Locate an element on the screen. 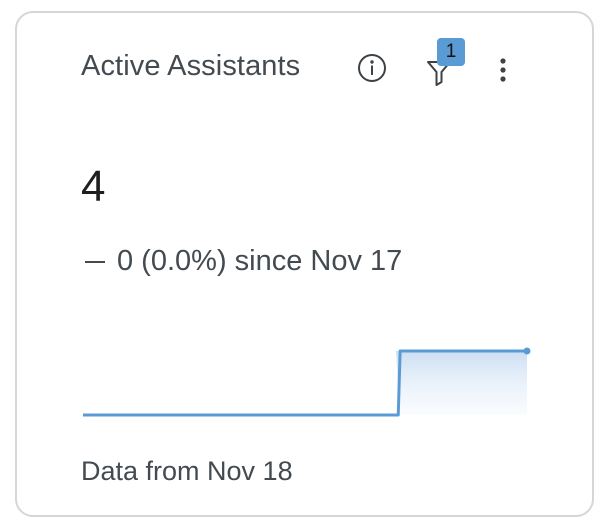 The image size is (608, 530). metric-value: 4 is located at coordinates (93, 186).